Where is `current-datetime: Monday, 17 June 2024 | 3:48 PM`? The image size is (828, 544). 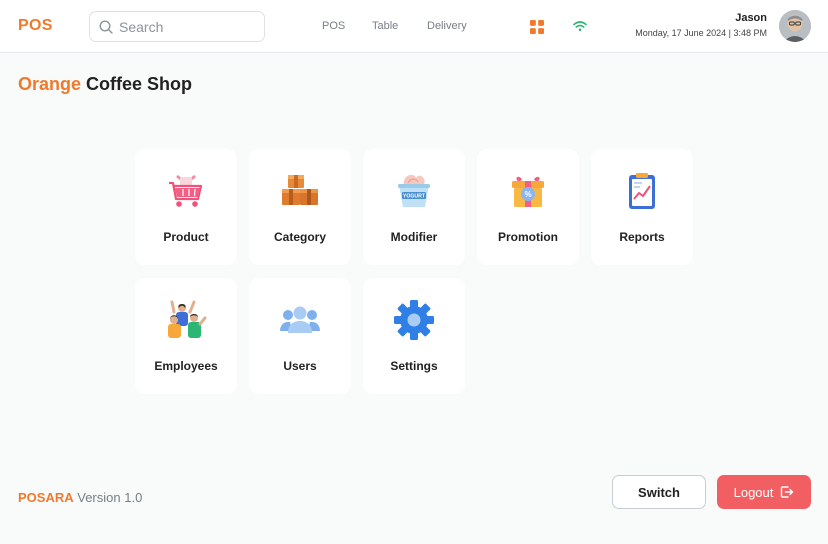 current-datetime: Monday, 17 June 2024 | 3:48 PM is located at coordinates (701, 33).